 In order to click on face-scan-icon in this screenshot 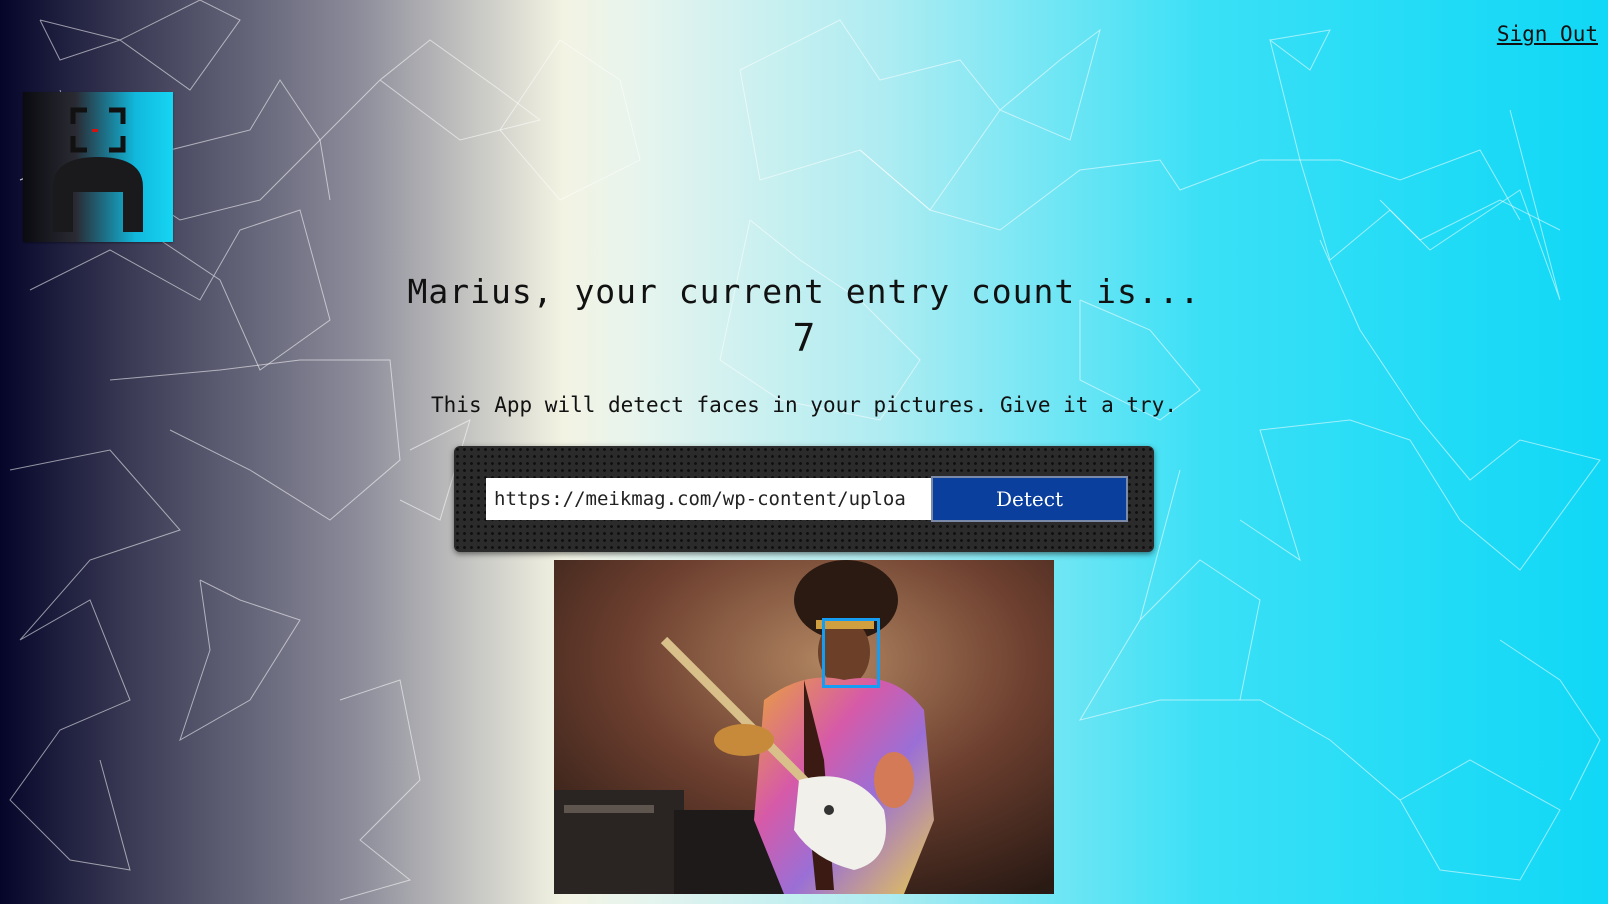, I will do `click(98, 169)`.